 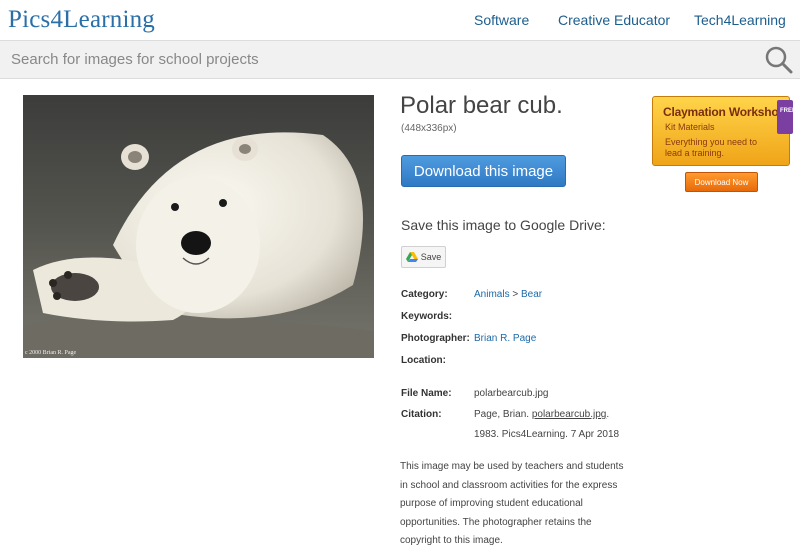 What do you see at coordinates (427, 316) in the screenshot?
I see `keywords-label: Keywords:` at bounding box center [427, 316].